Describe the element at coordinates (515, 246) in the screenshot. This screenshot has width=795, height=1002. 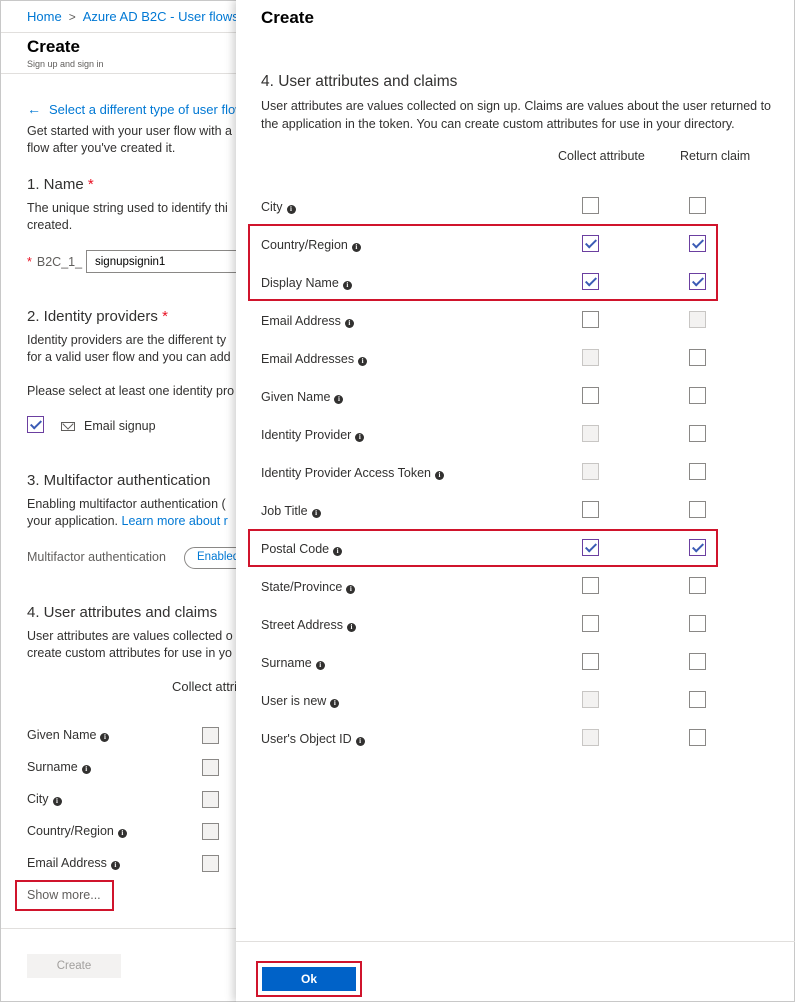
I see `attribute-row: Country/Region i` at that location.